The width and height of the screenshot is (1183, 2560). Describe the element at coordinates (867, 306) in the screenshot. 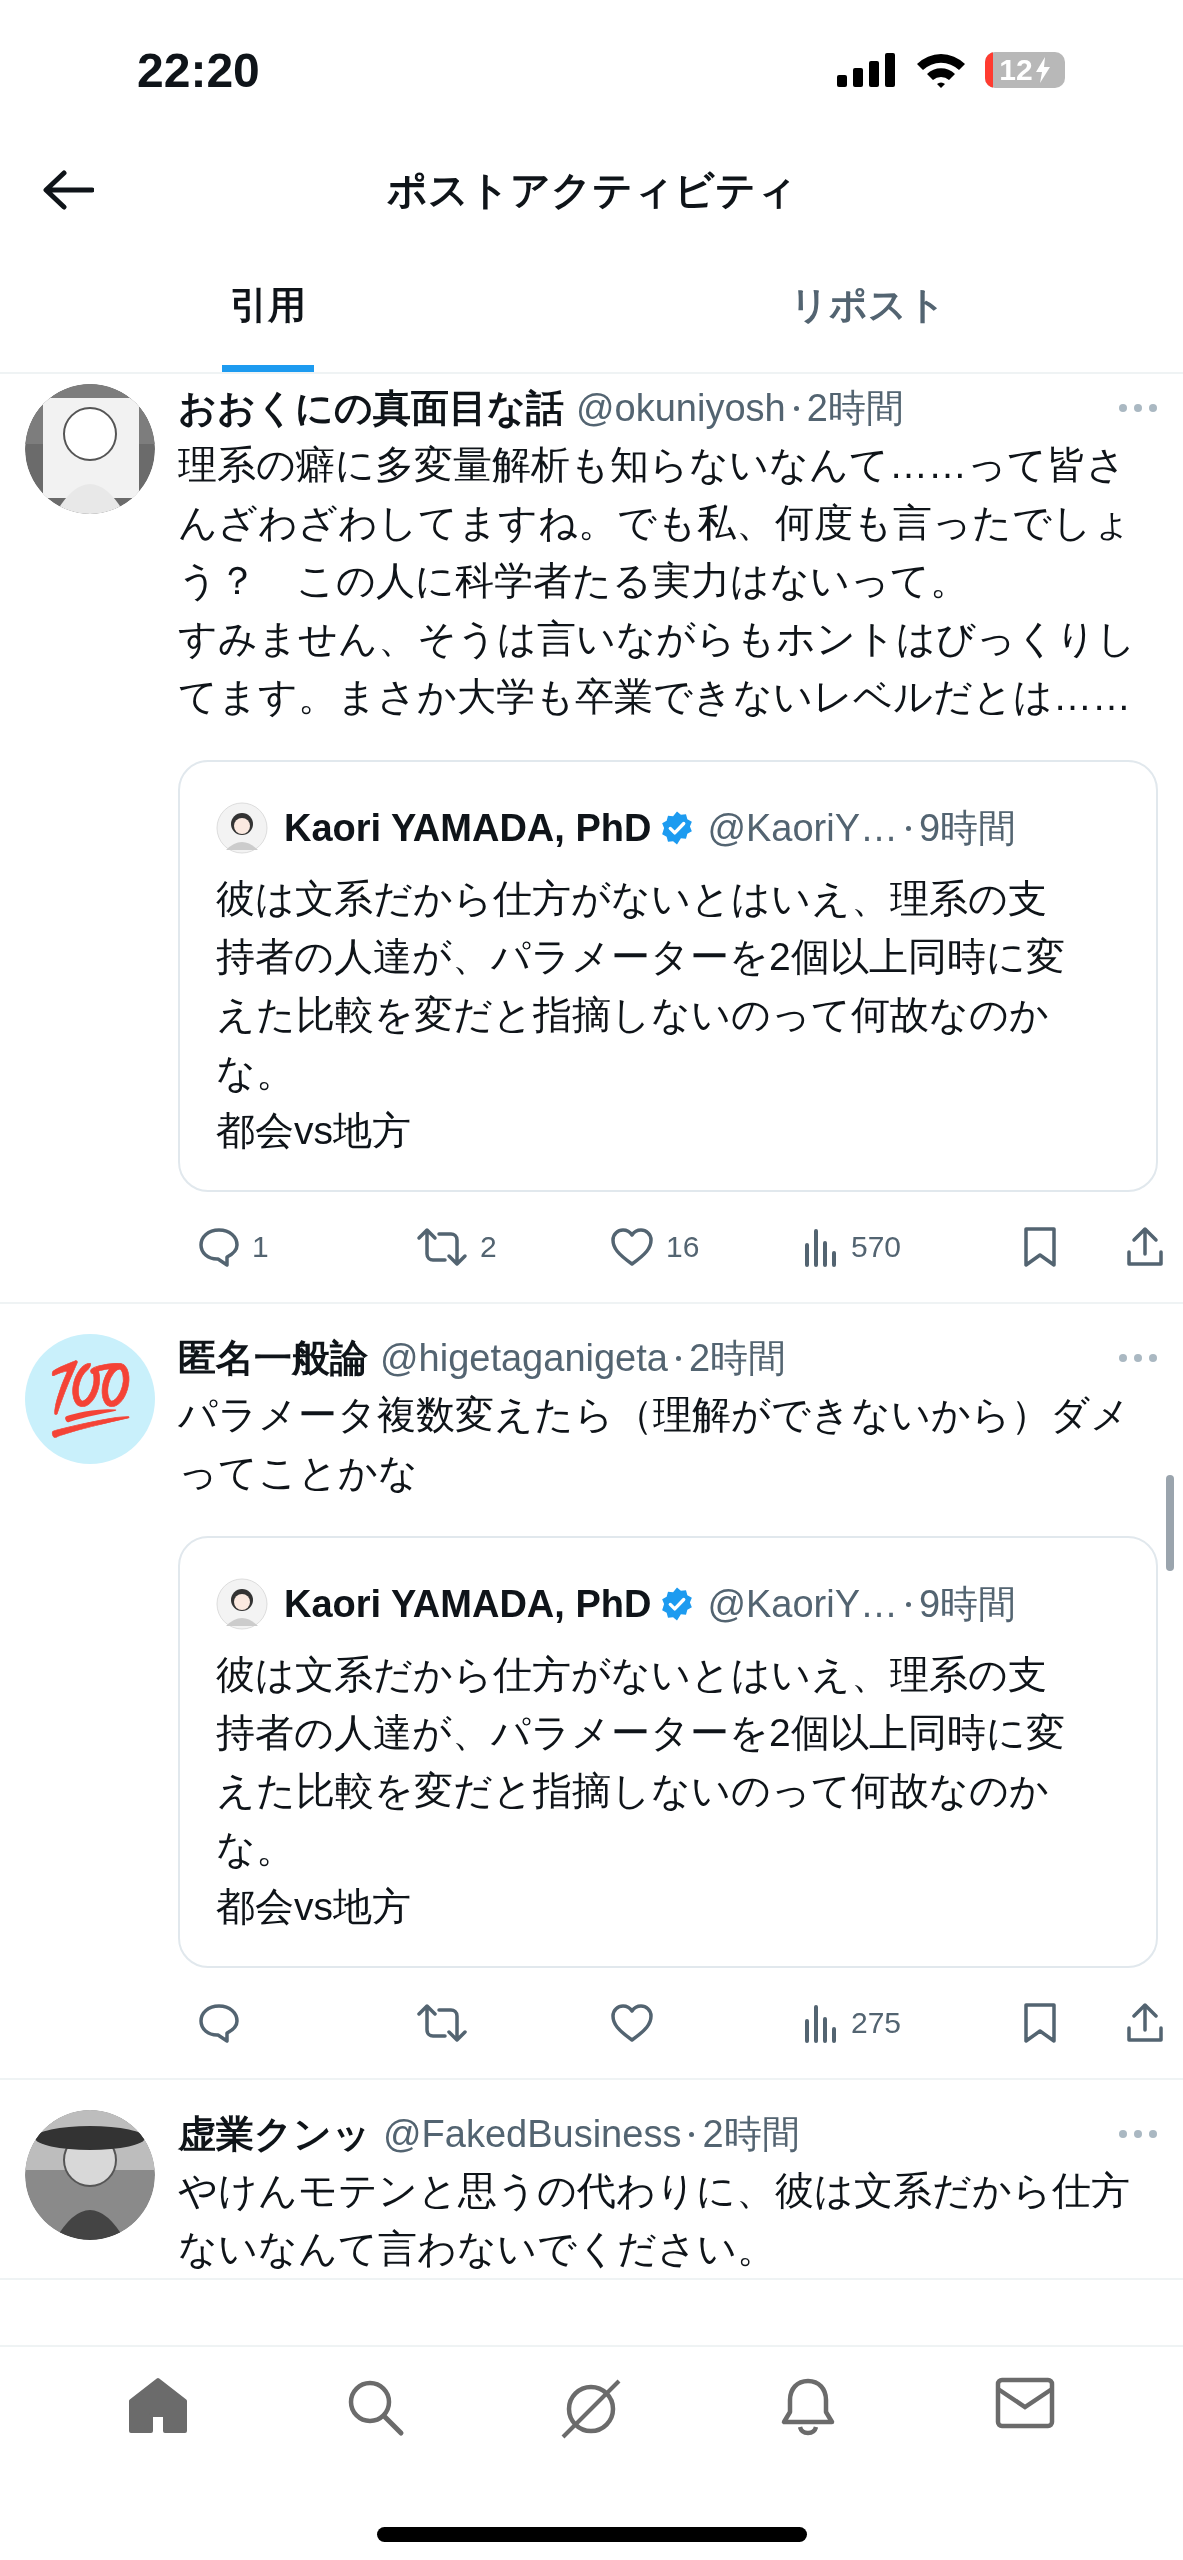

I see `tab: リポスト` at that location.